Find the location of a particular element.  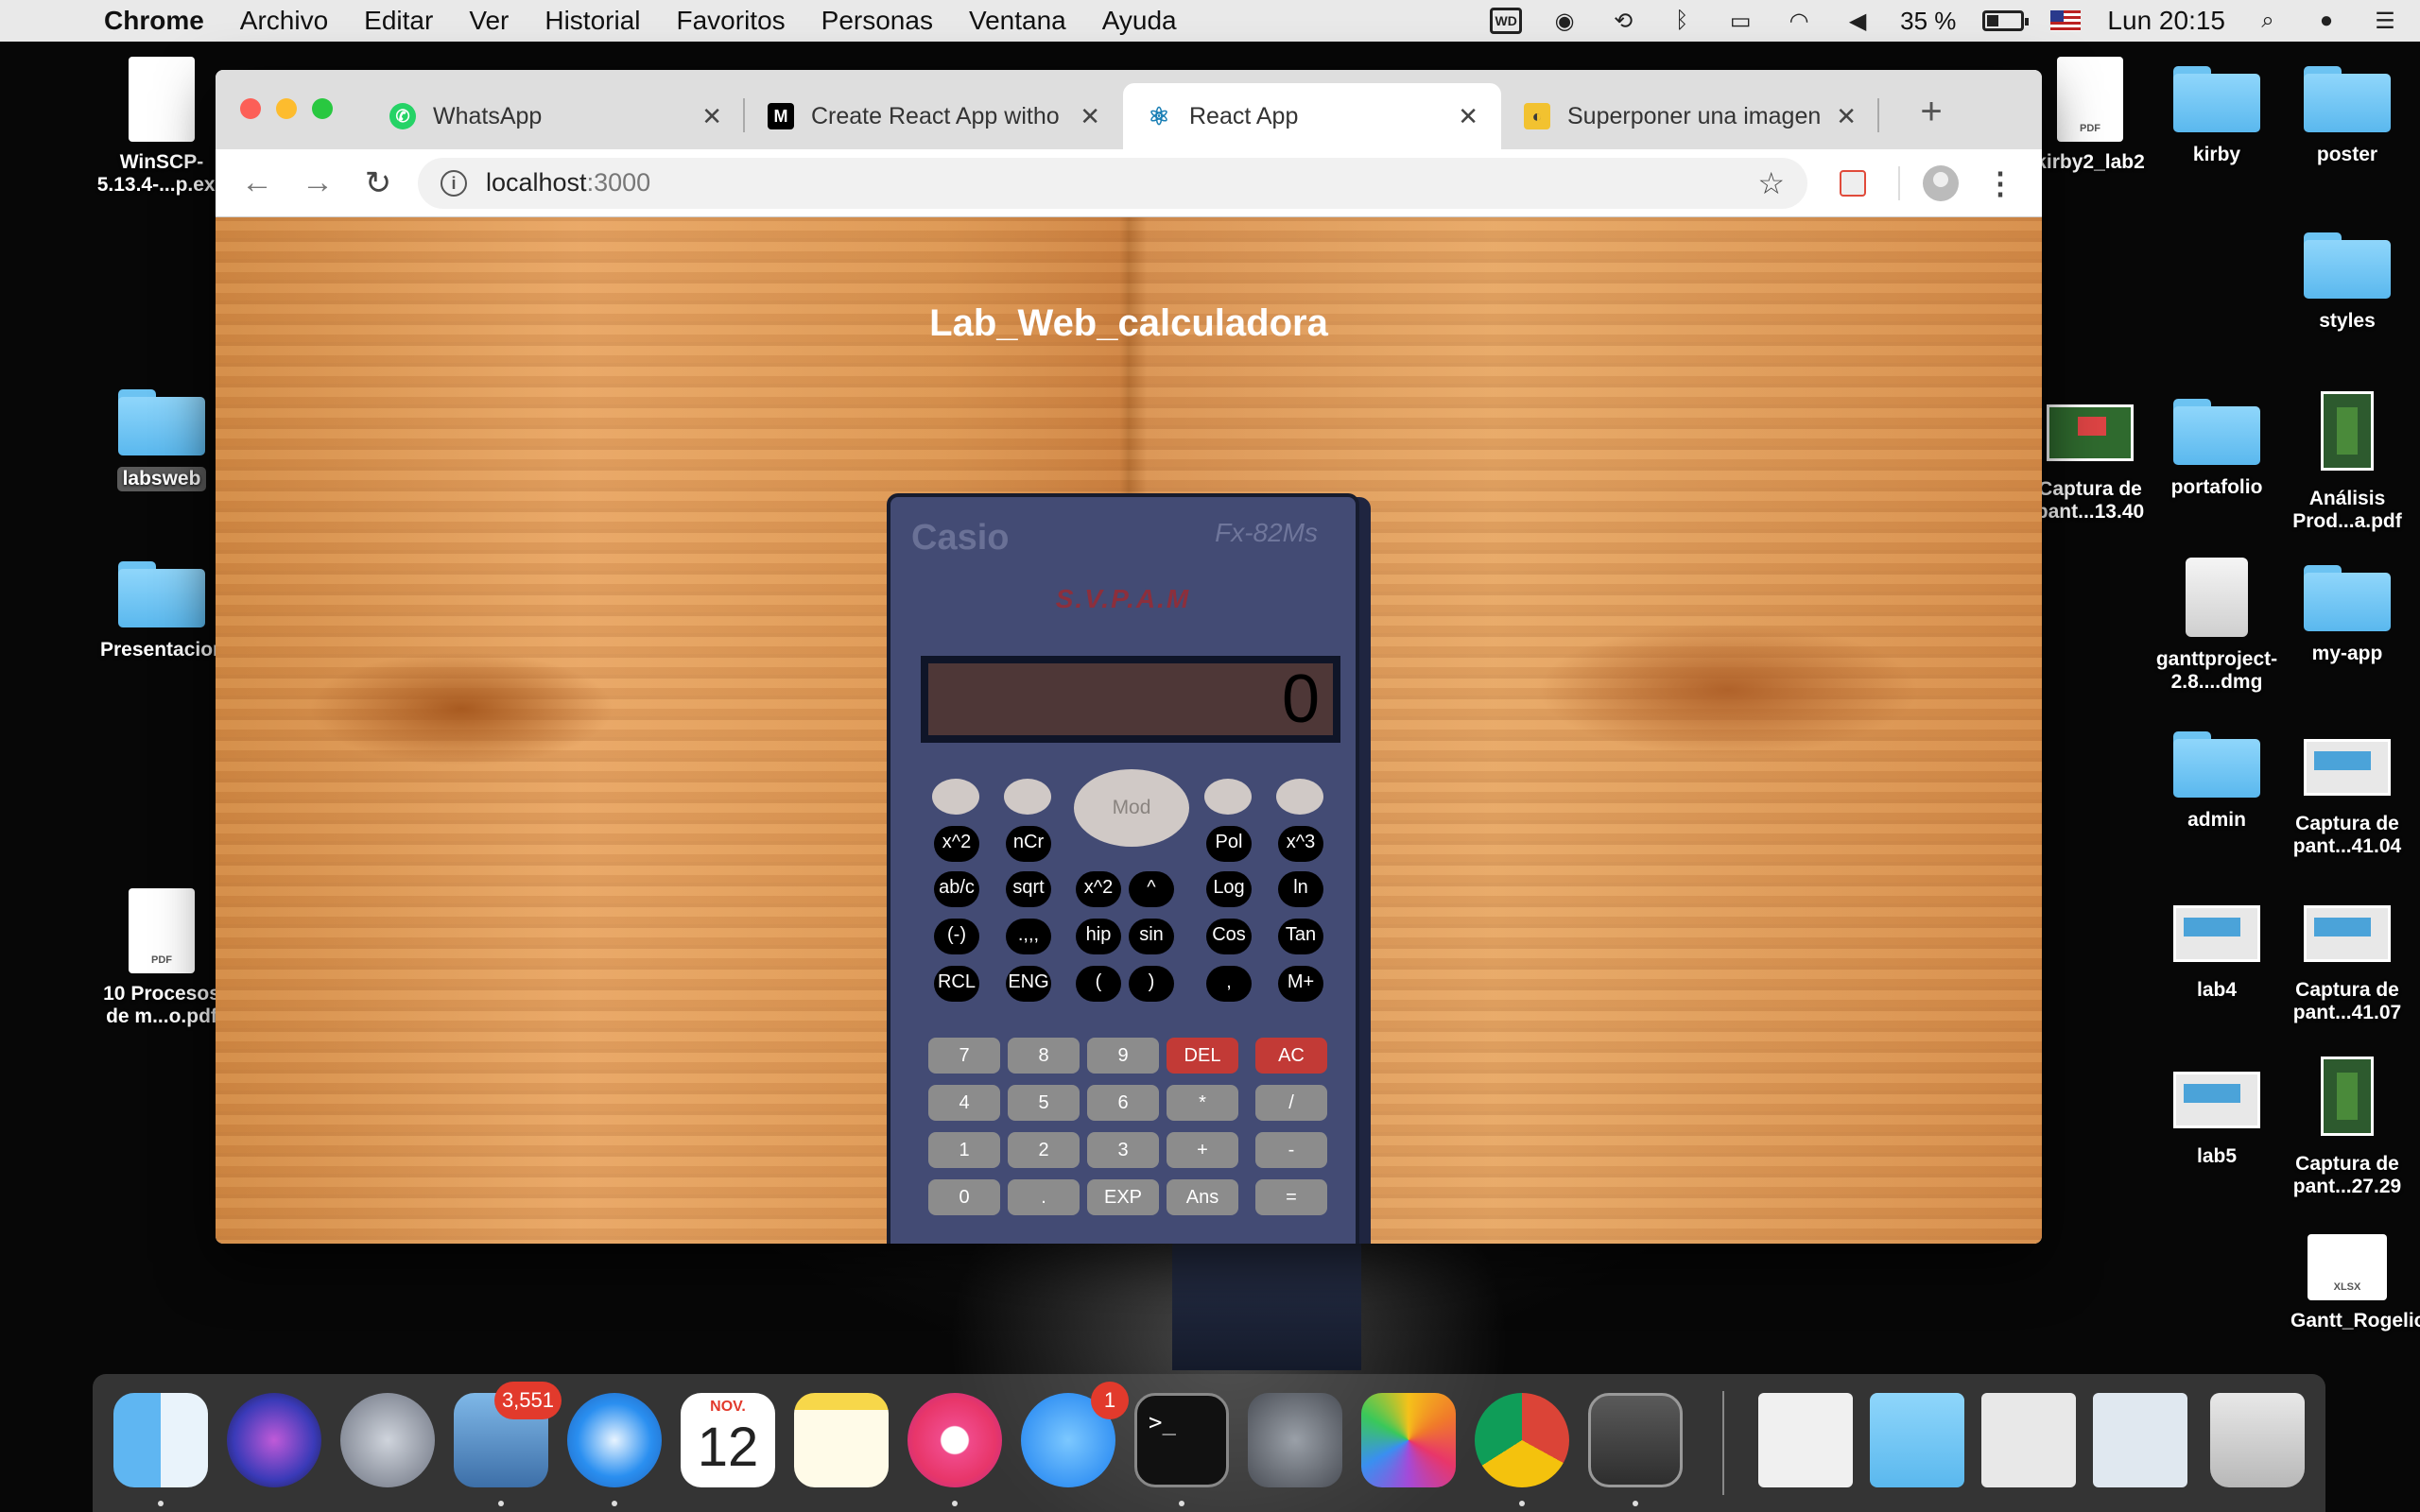

trash-icon is located at coordinates (2257, 1440).